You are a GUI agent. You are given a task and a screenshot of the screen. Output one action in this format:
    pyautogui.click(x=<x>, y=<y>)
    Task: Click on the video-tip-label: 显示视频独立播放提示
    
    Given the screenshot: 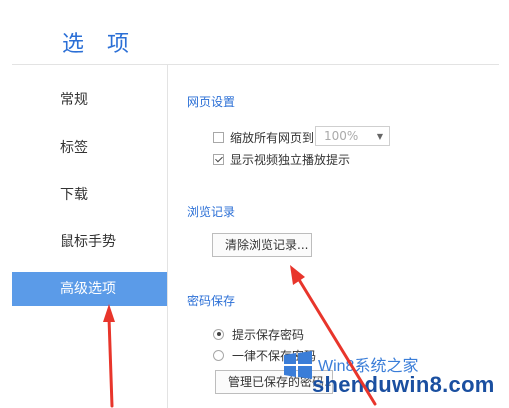 What is the action you would take?
    pyautogui.click(x=290, y=159)
    